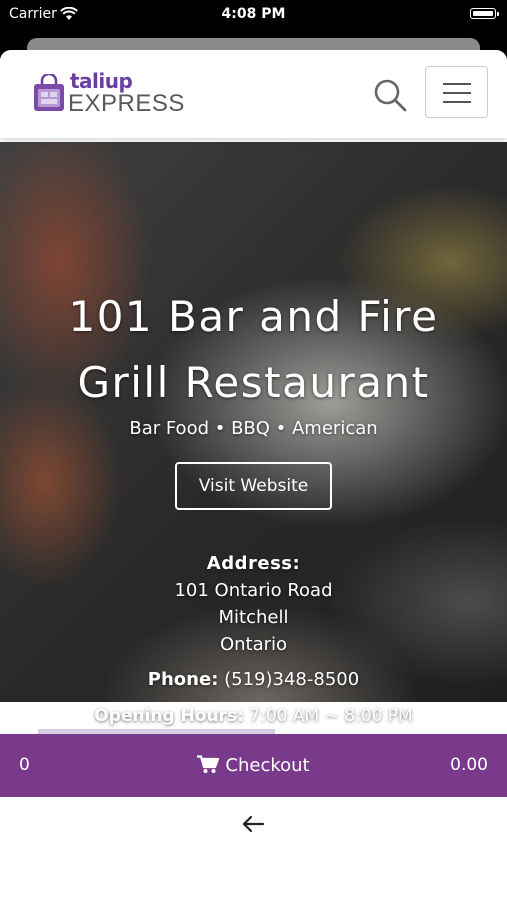 The image size is (507, 900). I want to click on back-arrow-icon, so click(253, 824).